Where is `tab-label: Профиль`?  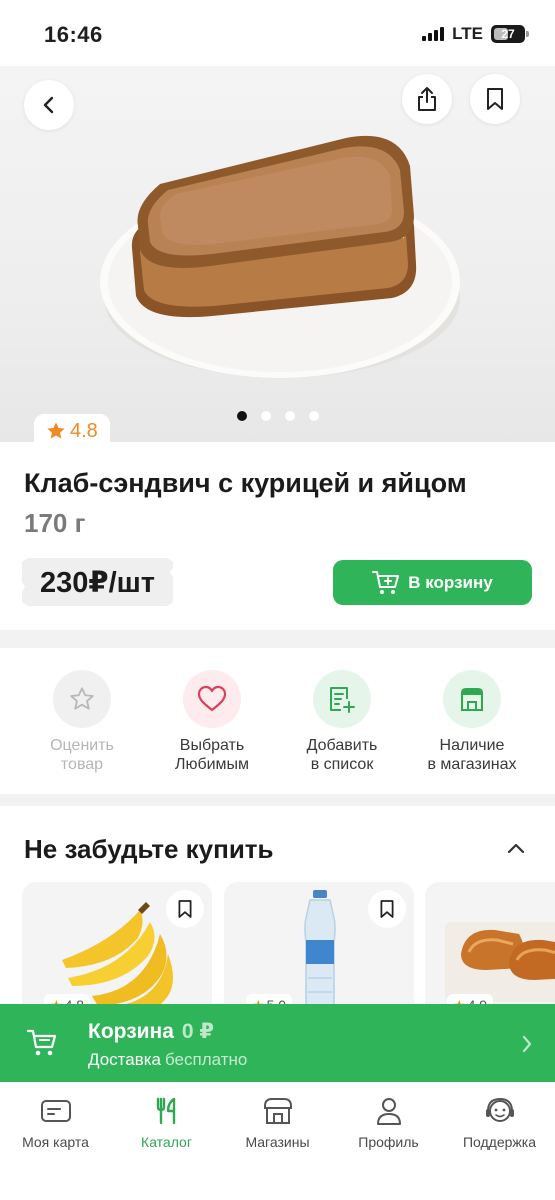
tab-label: Профиль is located at coordinates (388, 1142).